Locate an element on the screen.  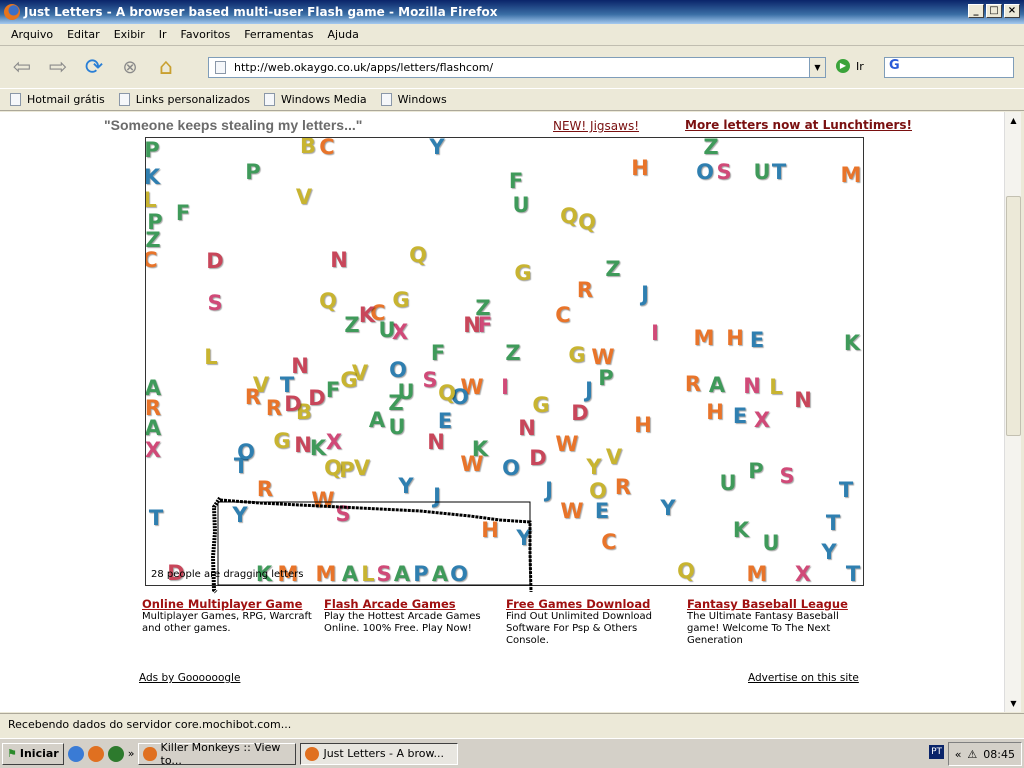
stop-icon: ⊗ is located at coordinates (130, 67).